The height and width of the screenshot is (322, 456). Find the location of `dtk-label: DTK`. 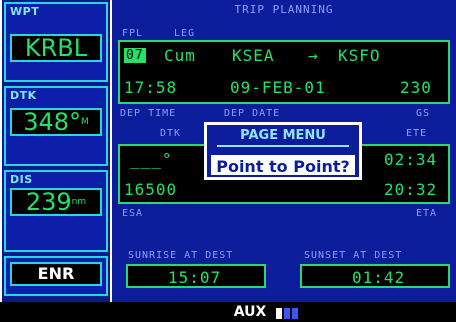

dtk-label: DTK is located at coordinates (23, 95).